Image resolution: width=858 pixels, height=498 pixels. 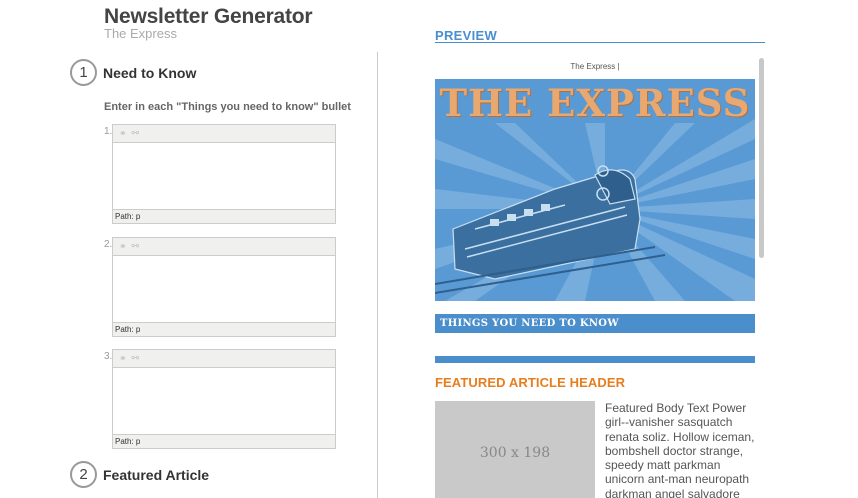 I want to click on banner-title: THE EXPRESS, so click(x=595, y=103).